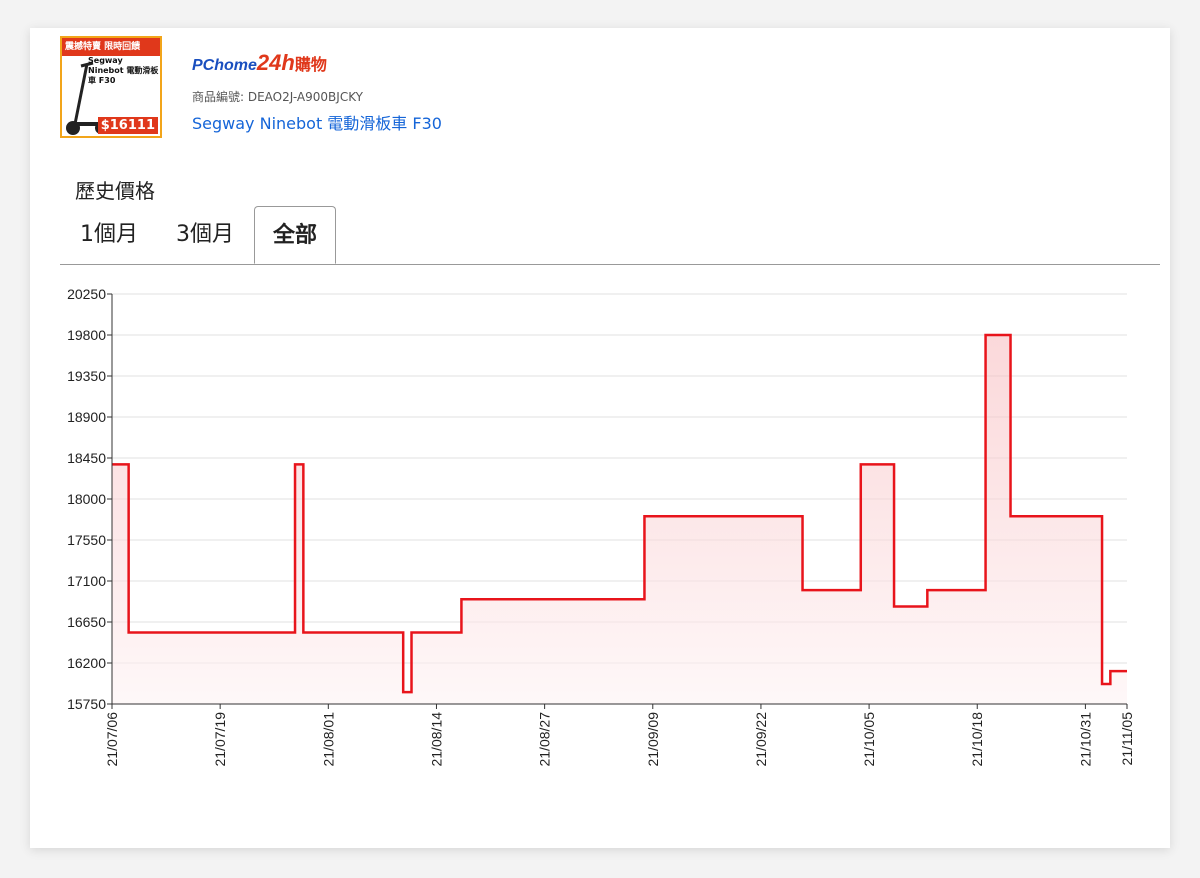 Image resolution: width=1200 pixels, height=878 pixels. What do you see at coordinates (869, 739) in the screenshot?
I see `x-tick-label: 21/10/05` at bounding box center [869, 739].